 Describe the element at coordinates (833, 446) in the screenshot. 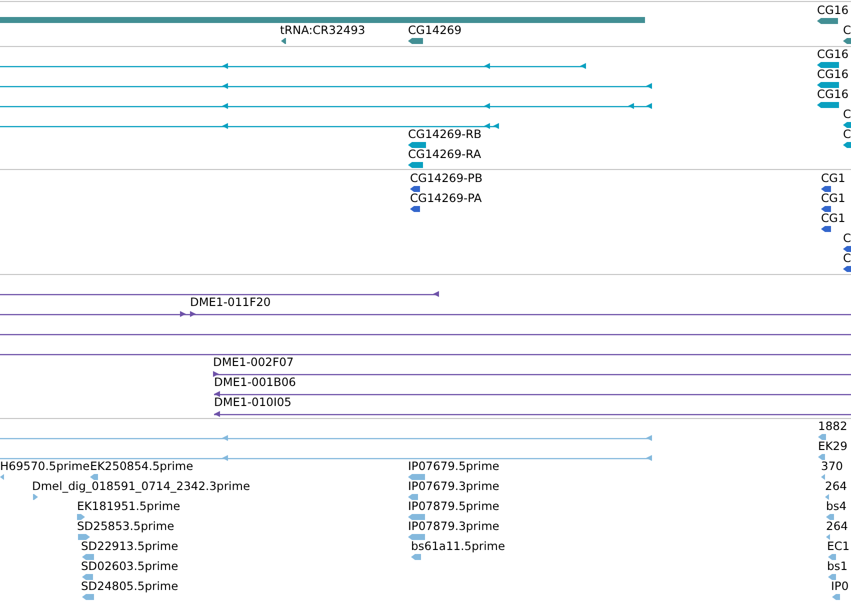

I see `feature-label: EK29` at that location.